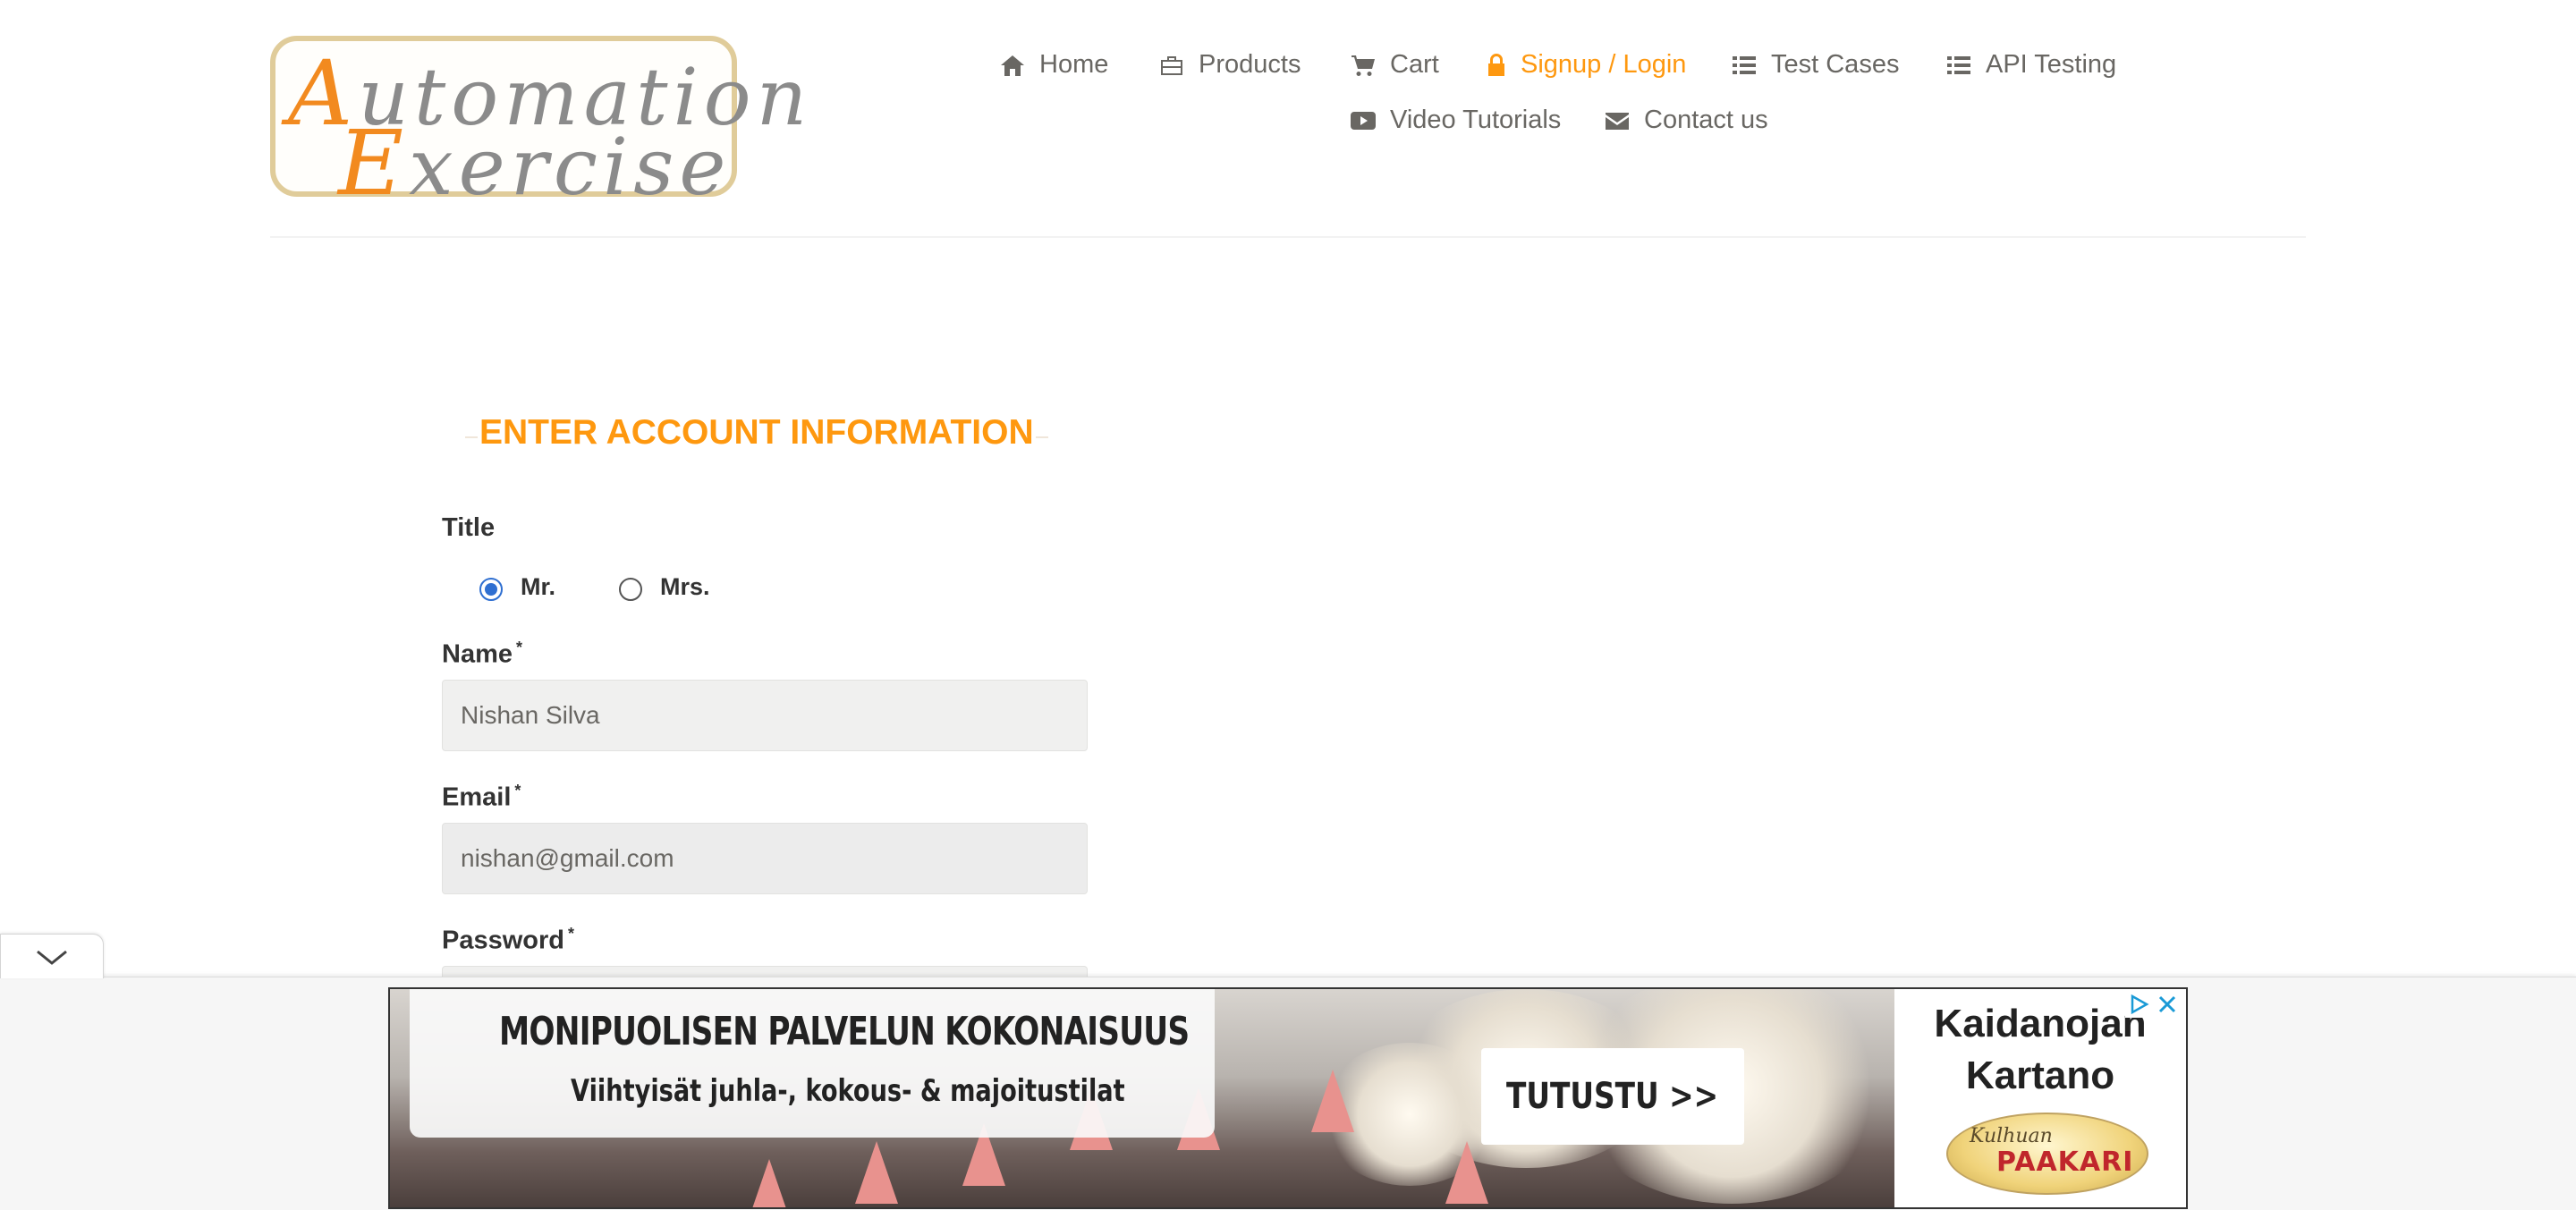 Image resolution: width=2576 pixels, height=1210 pixels. I want to click on radio-mrs-label: Mrs., so click(685, 586).